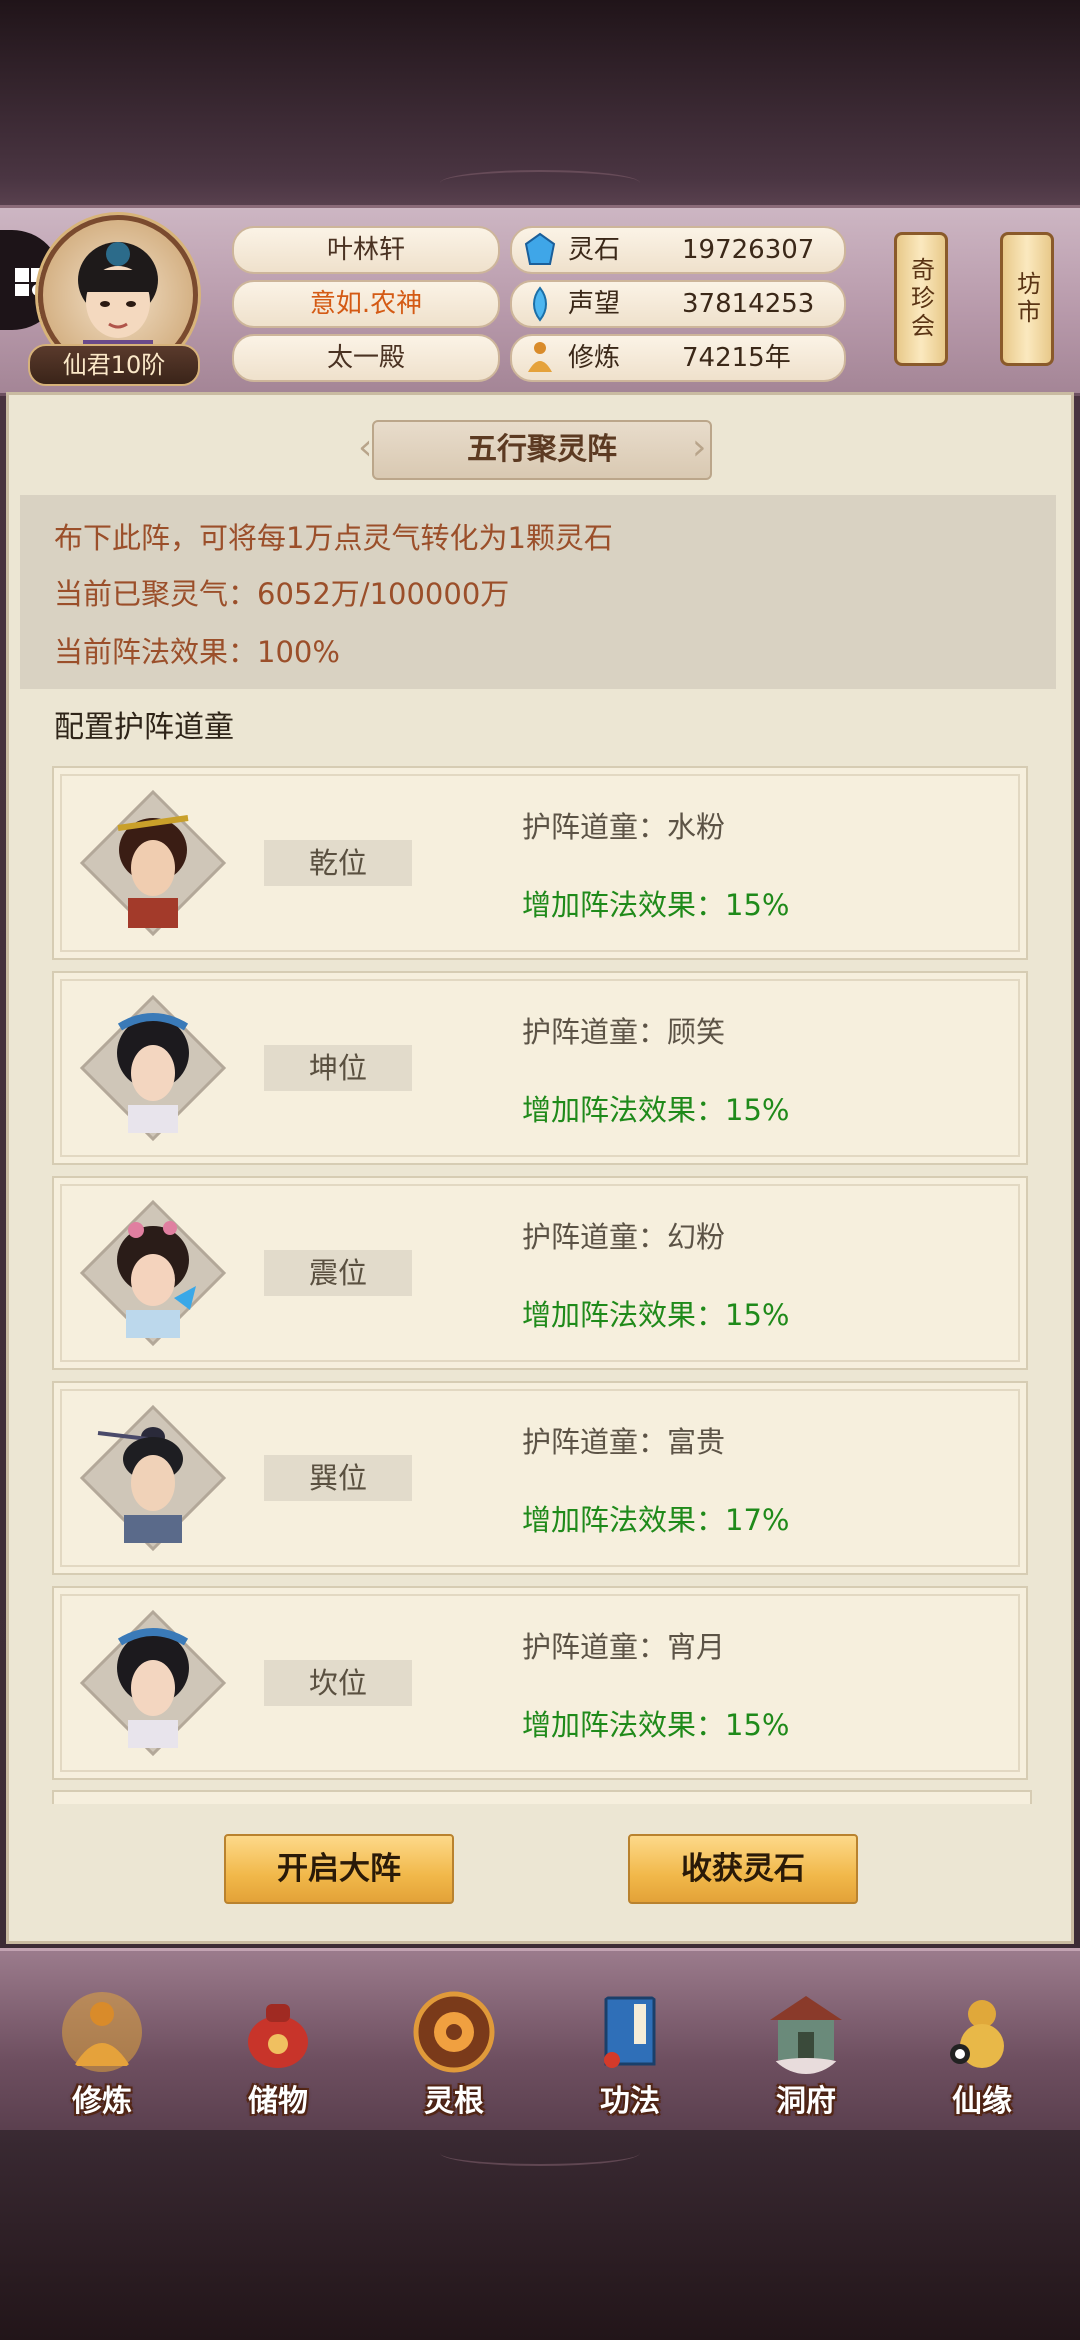 This screenshot has height=2340, width=1080. I want to click on nav-storage: 储物, so click(278, 2055).